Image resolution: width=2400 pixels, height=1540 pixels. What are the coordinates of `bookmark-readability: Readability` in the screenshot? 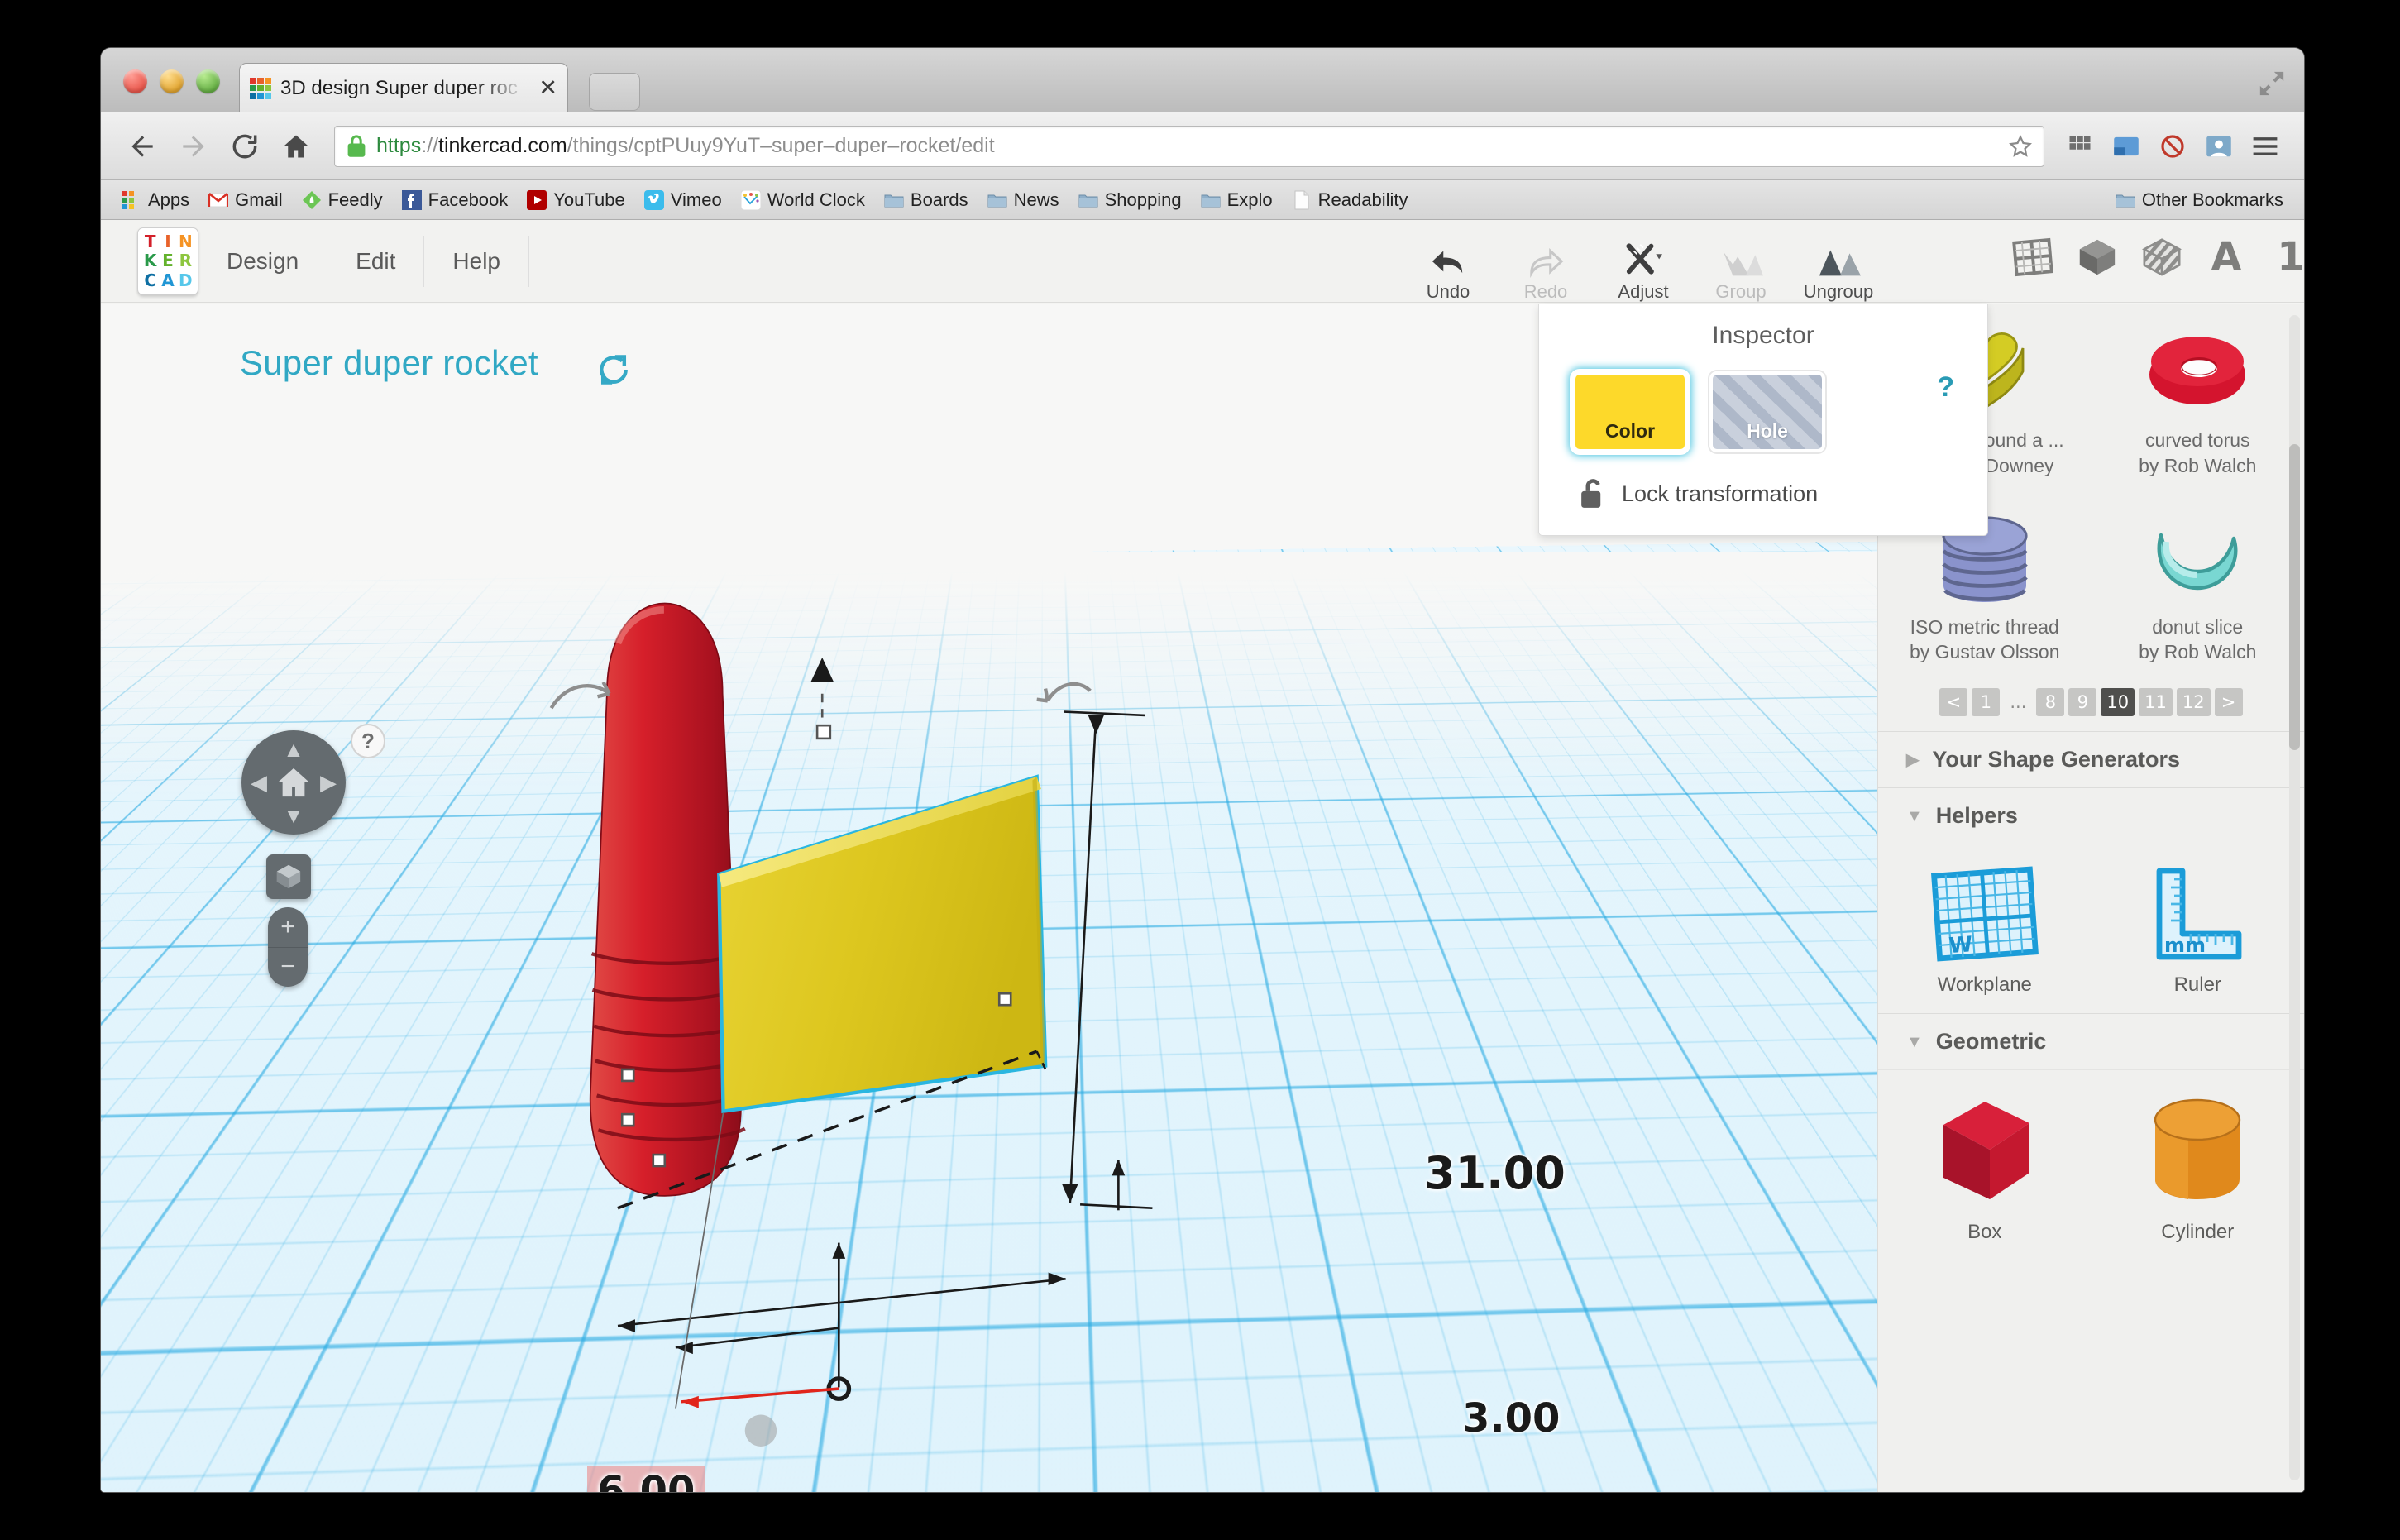 It's located at (1350, 200).